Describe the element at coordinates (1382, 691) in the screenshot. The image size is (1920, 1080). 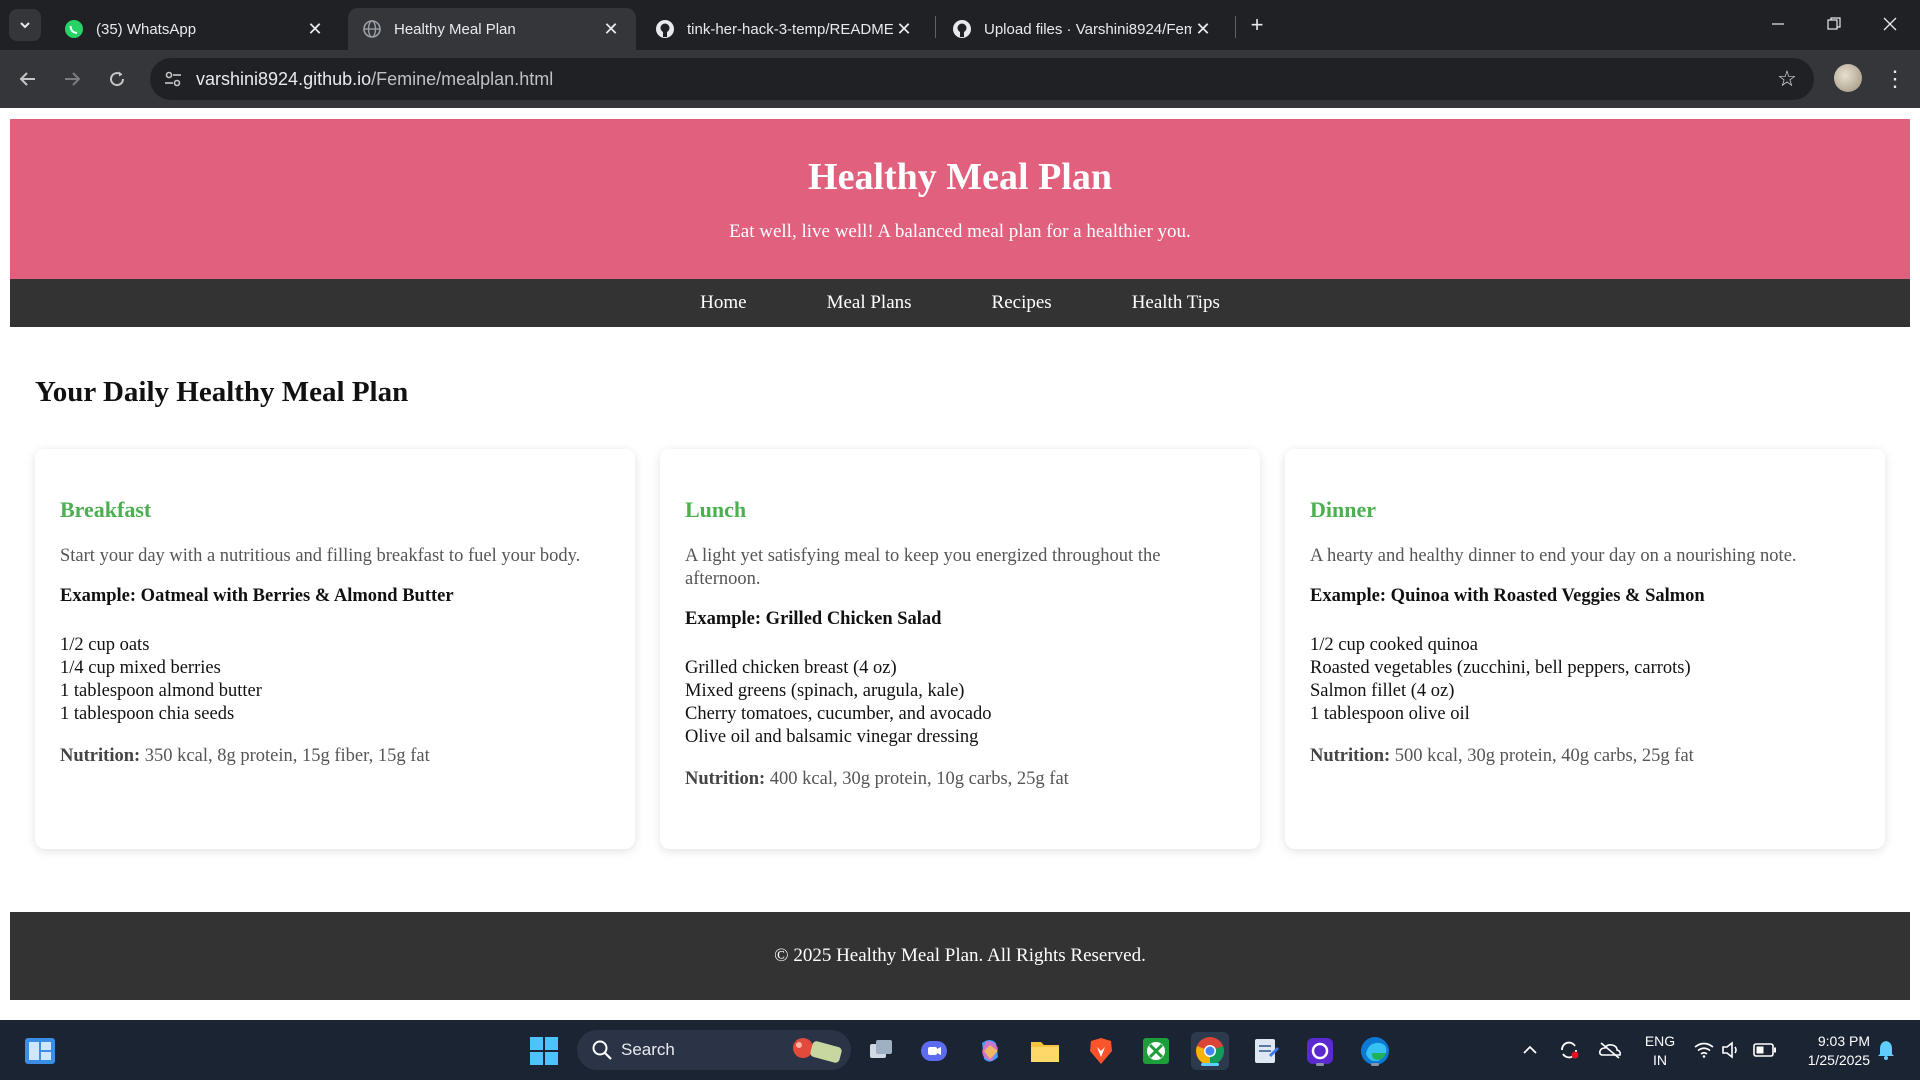
I see `ingredient-item: Salmon fillet (4 oz)` at that location.